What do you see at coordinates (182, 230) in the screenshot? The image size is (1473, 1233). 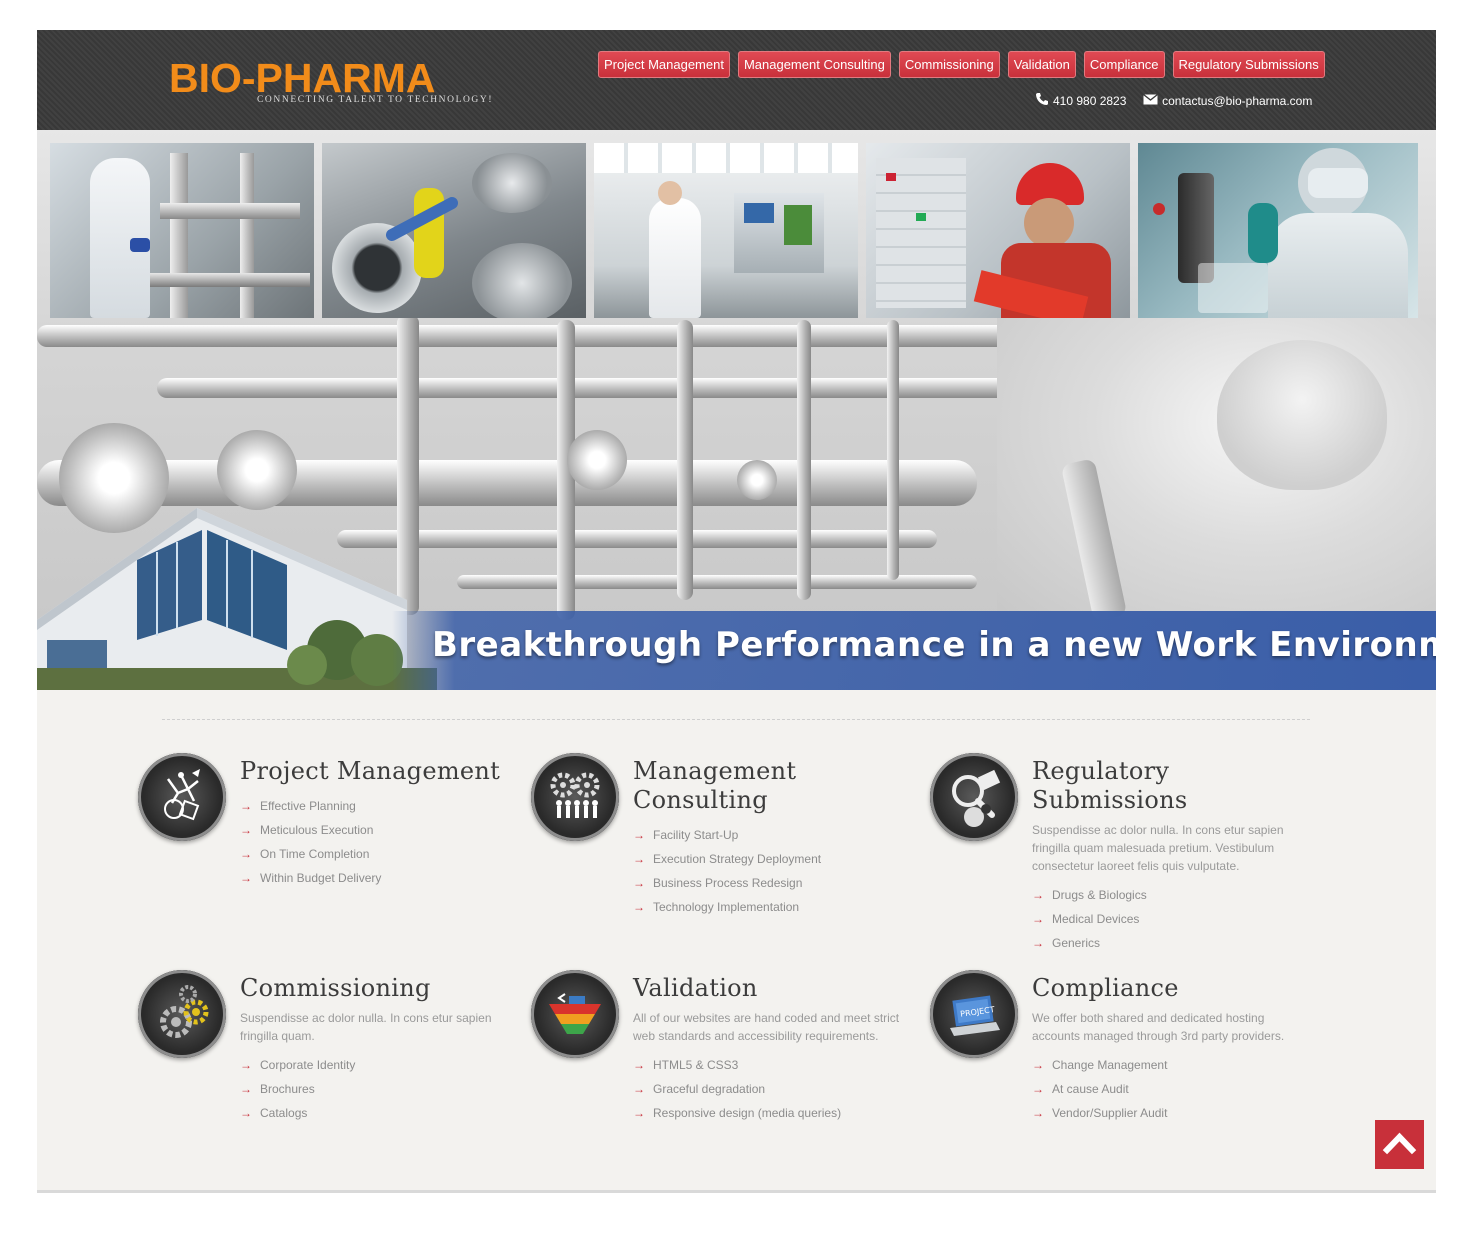 I see `hero-photo-cleanroom` at bounding box center [182, 230].